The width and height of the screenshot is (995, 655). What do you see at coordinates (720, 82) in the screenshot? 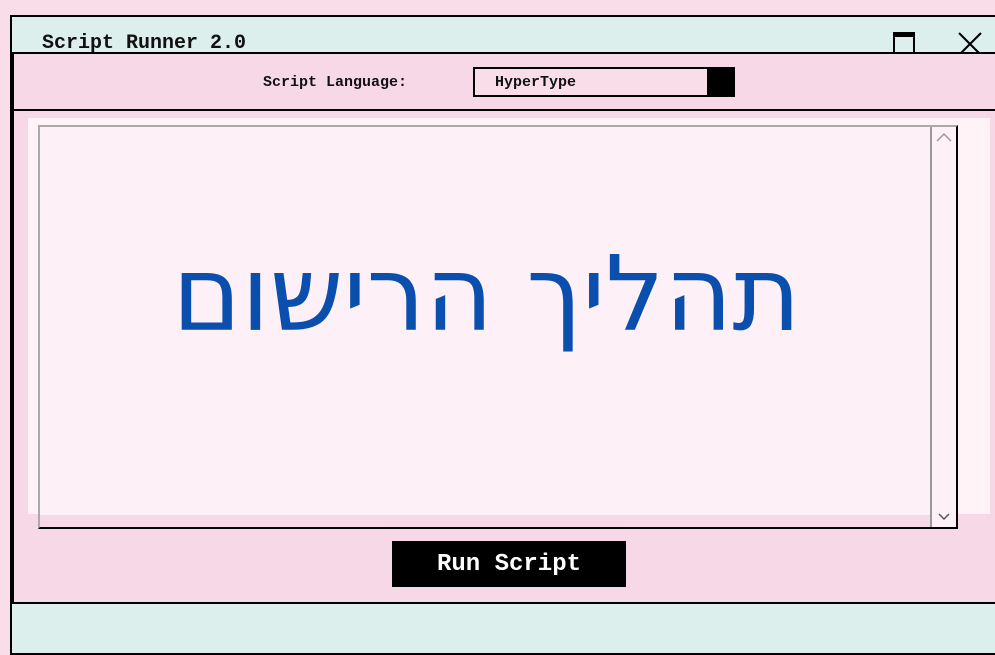
I see `dropdown-arrow-icon` at bounding box center [720, 82].